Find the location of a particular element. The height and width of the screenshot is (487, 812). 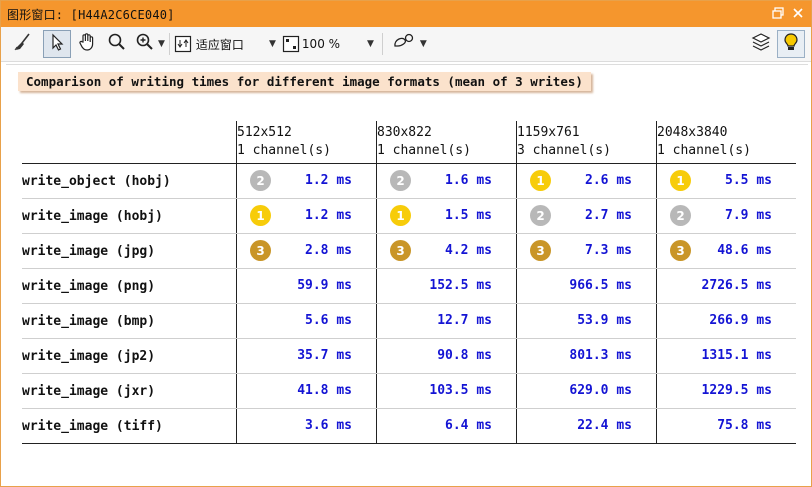

table-cell: 2 1.6 ms is located at coordinates (446, 181).